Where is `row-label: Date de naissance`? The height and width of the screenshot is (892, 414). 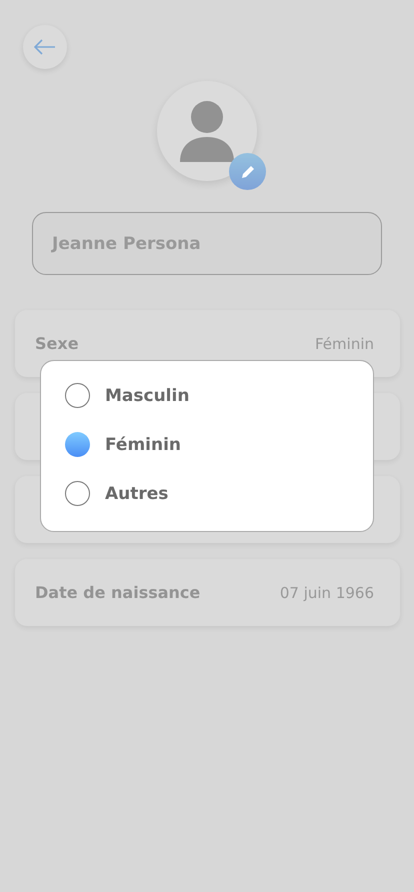 row-label: Date de naissance is located at coordinates (117, 592).